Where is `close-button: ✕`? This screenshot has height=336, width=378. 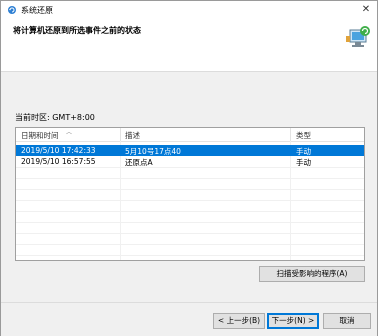 close-button: ✕ is located at coordinates (366, 10).